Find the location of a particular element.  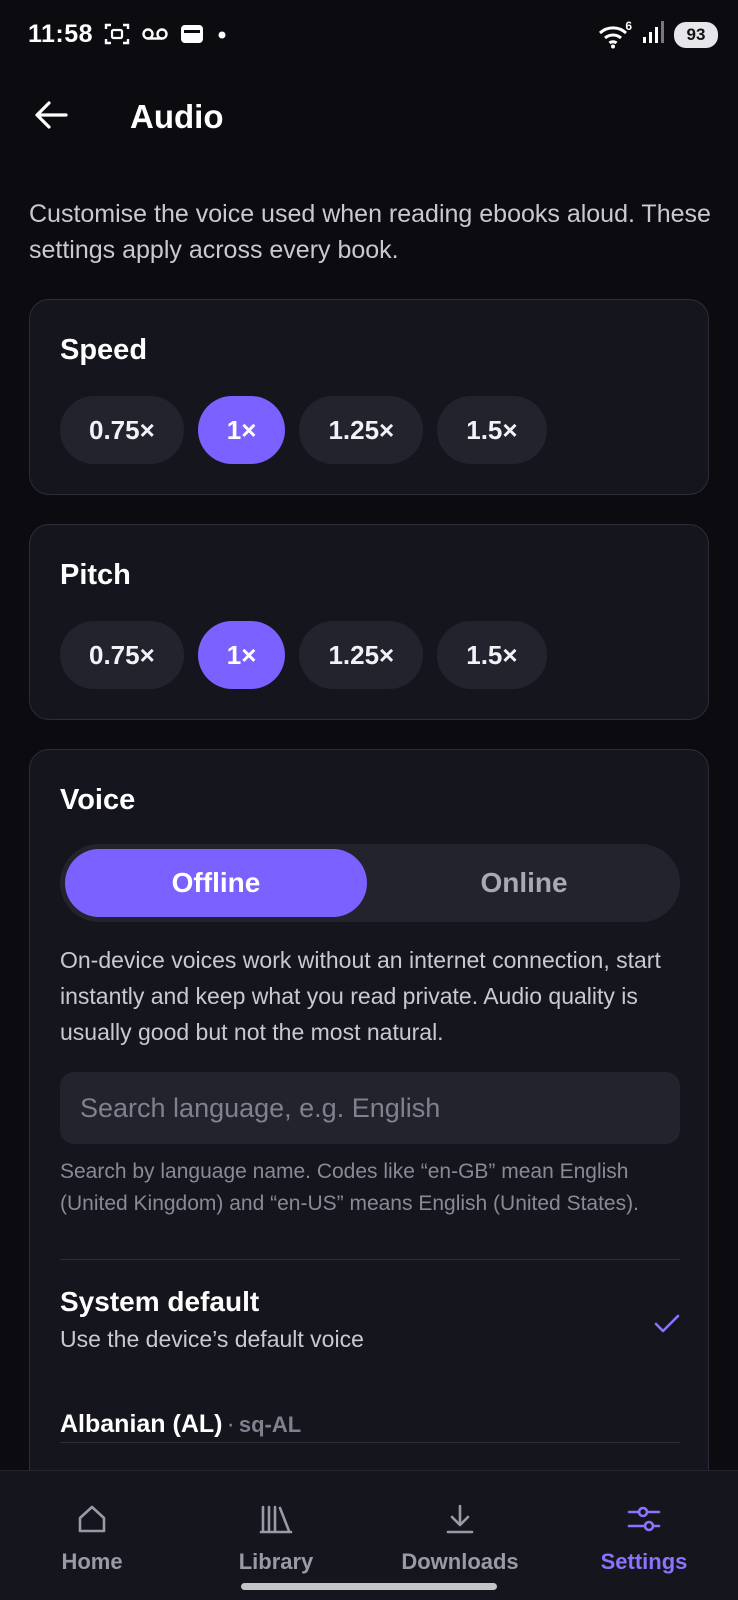

speed-option-1: 1× is located at coordinates (241, 430).